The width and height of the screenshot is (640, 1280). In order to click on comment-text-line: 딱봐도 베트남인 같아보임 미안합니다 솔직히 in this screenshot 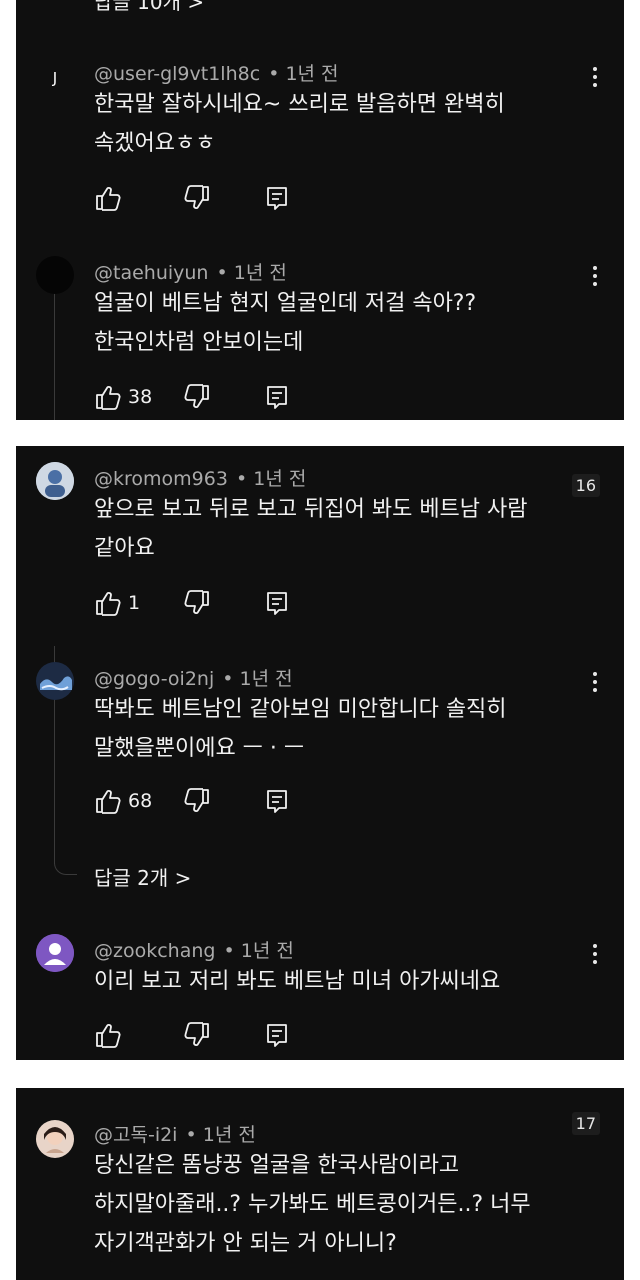, I will do `click(300, 709)`.